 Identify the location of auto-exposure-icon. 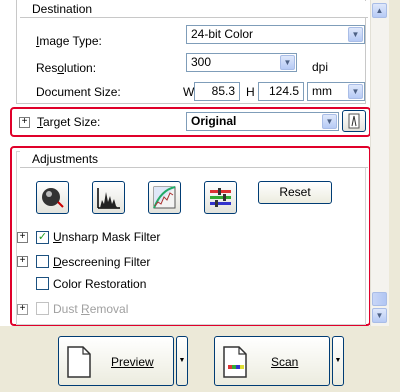
(53, 198).